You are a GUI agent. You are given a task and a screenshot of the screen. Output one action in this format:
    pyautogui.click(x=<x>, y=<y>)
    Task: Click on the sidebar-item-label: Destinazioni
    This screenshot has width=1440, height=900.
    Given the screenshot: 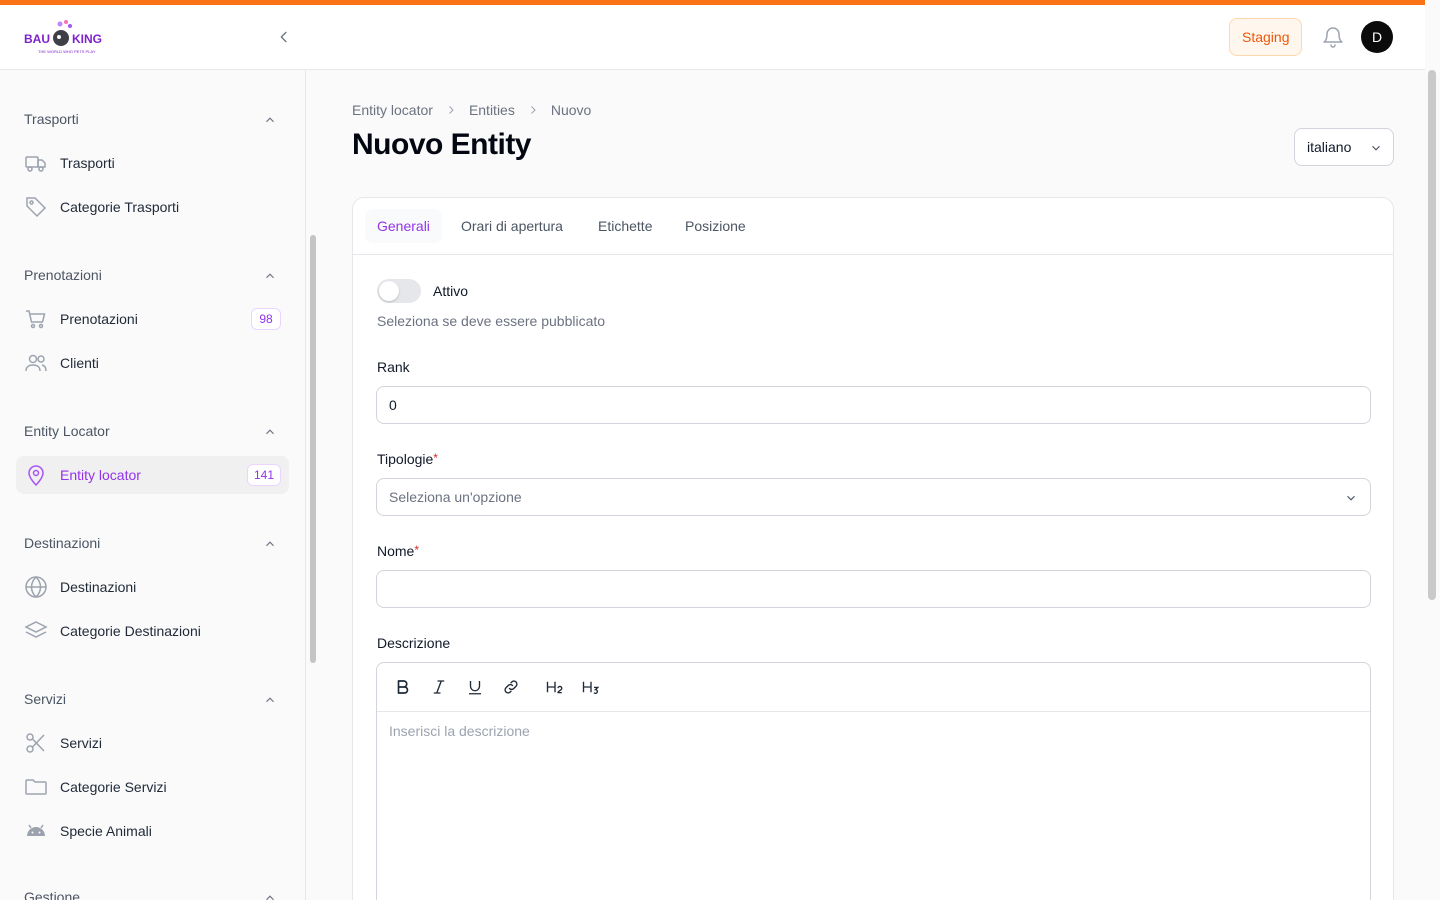 What is the action you would take?
    pyautogui.click(x=98, y=587)
    